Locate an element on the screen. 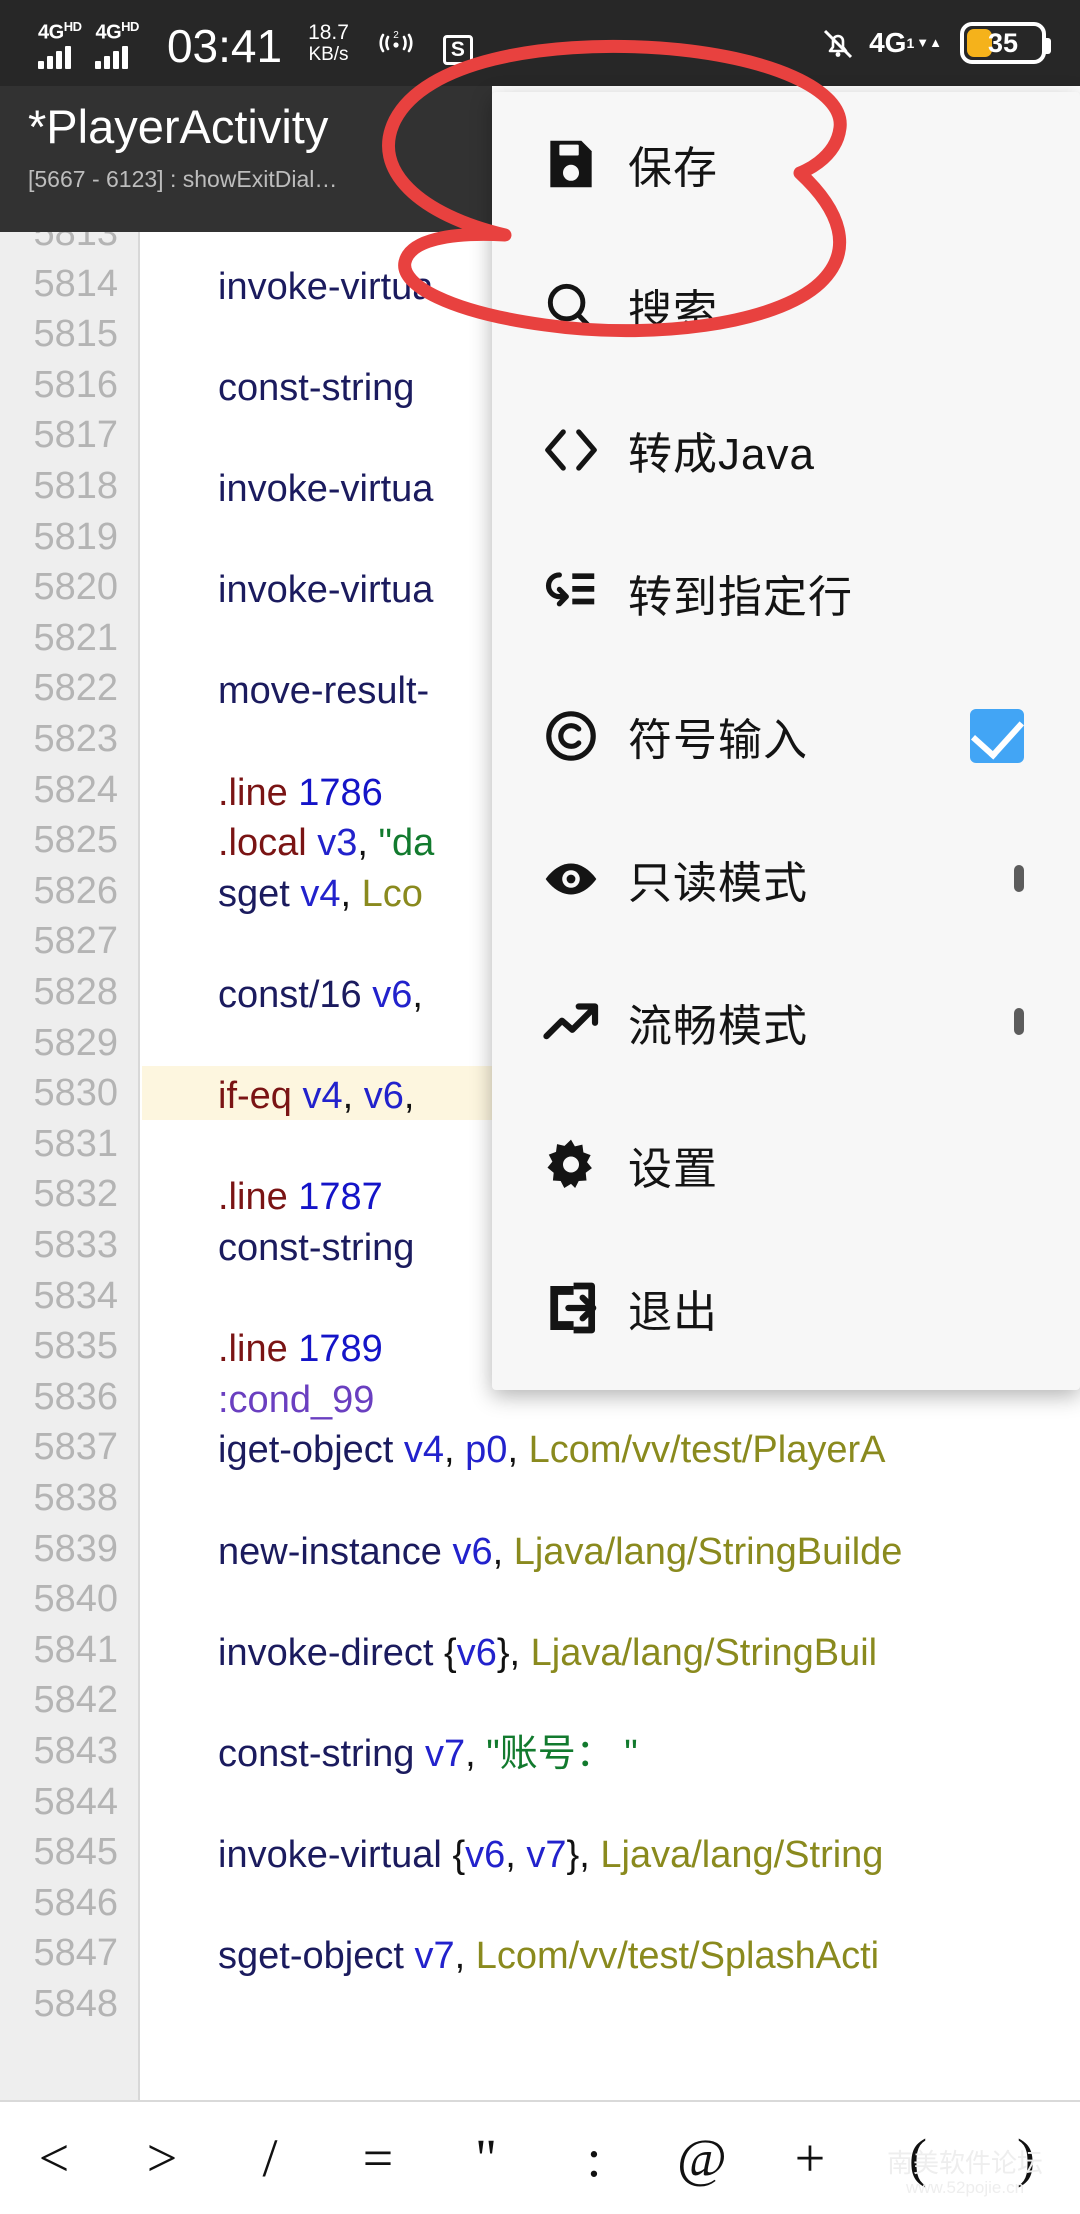  symbol-key-1: > is located at coordinates (162, 2158).